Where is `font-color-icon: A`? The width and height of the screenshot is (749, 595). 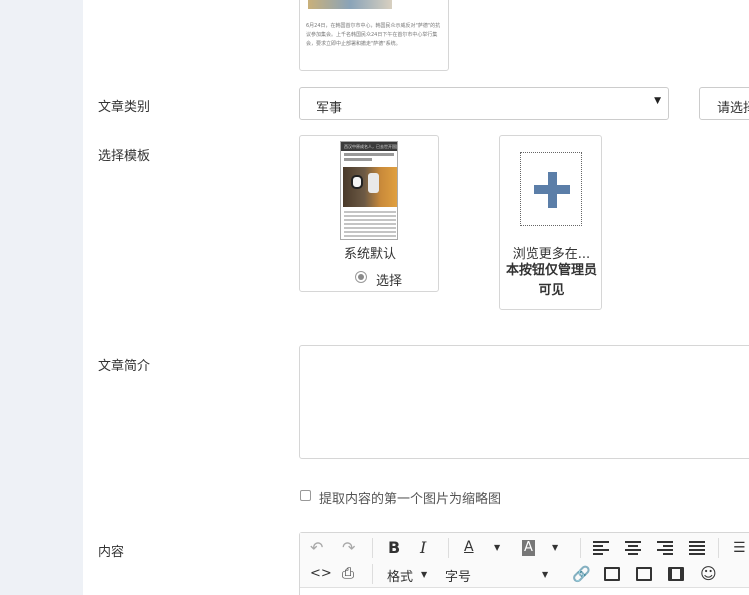 font-color-icon: A is located at coordinates (469, 547).